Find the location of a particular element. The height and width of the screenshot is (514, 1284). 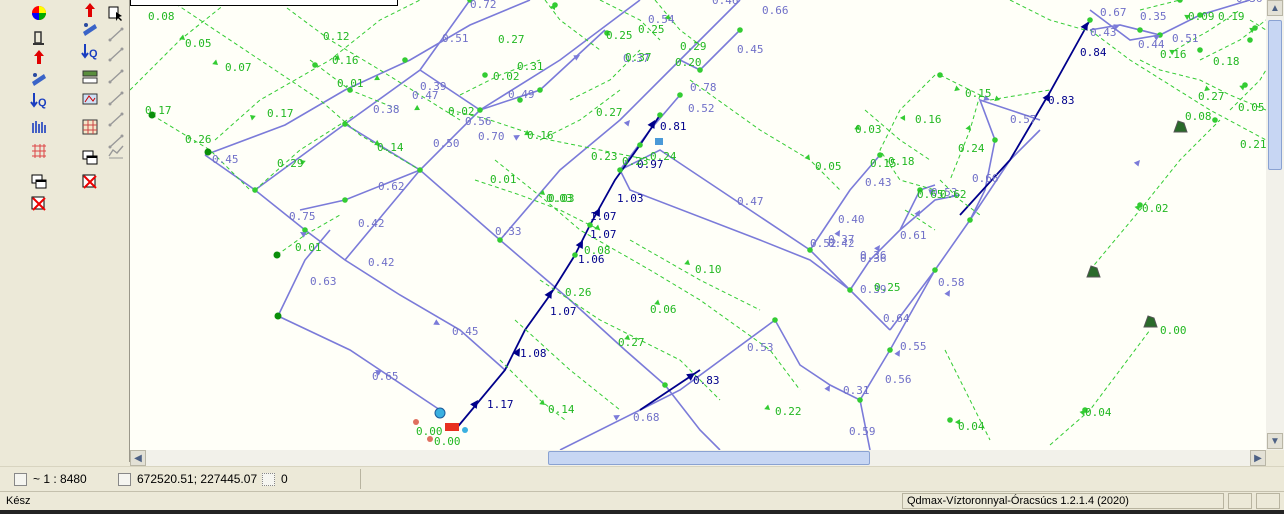

scroll-right-button: ▶ is located at coordinates (1258, 458).